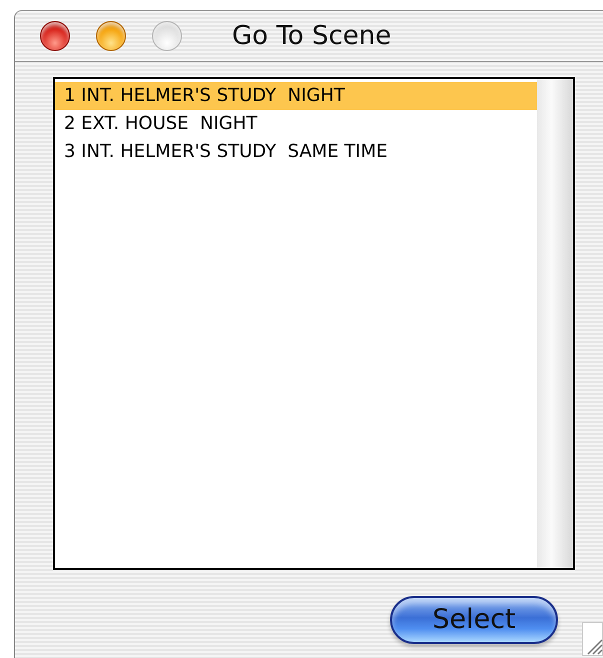 This screenshot has width=603, height=658. I want to click on window-title: Go To Scene, so click(312, 36).